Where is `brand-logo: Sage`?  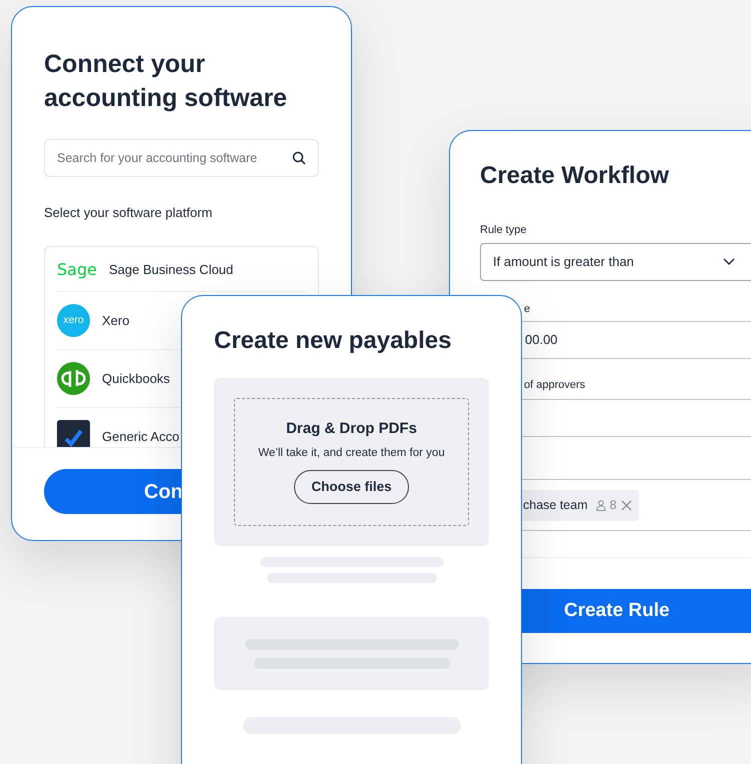 brand-logo: Sage is located at coordinates (77, 270).